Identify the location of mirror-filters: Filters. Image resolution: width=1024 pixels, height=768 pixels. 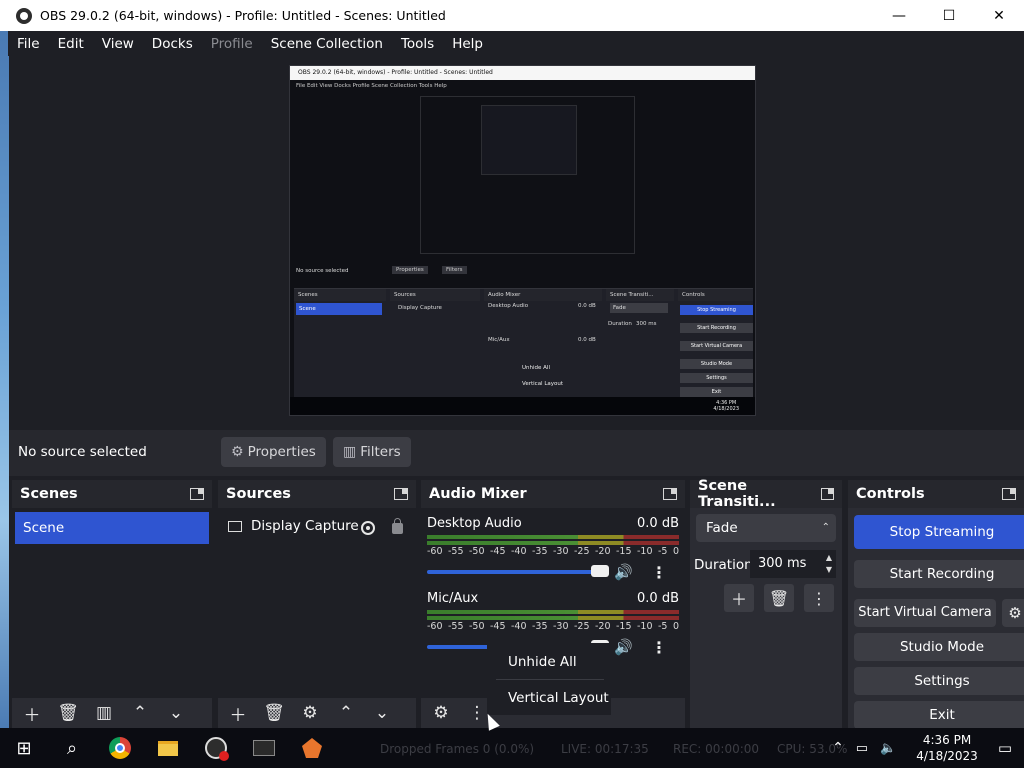
(454, 270).